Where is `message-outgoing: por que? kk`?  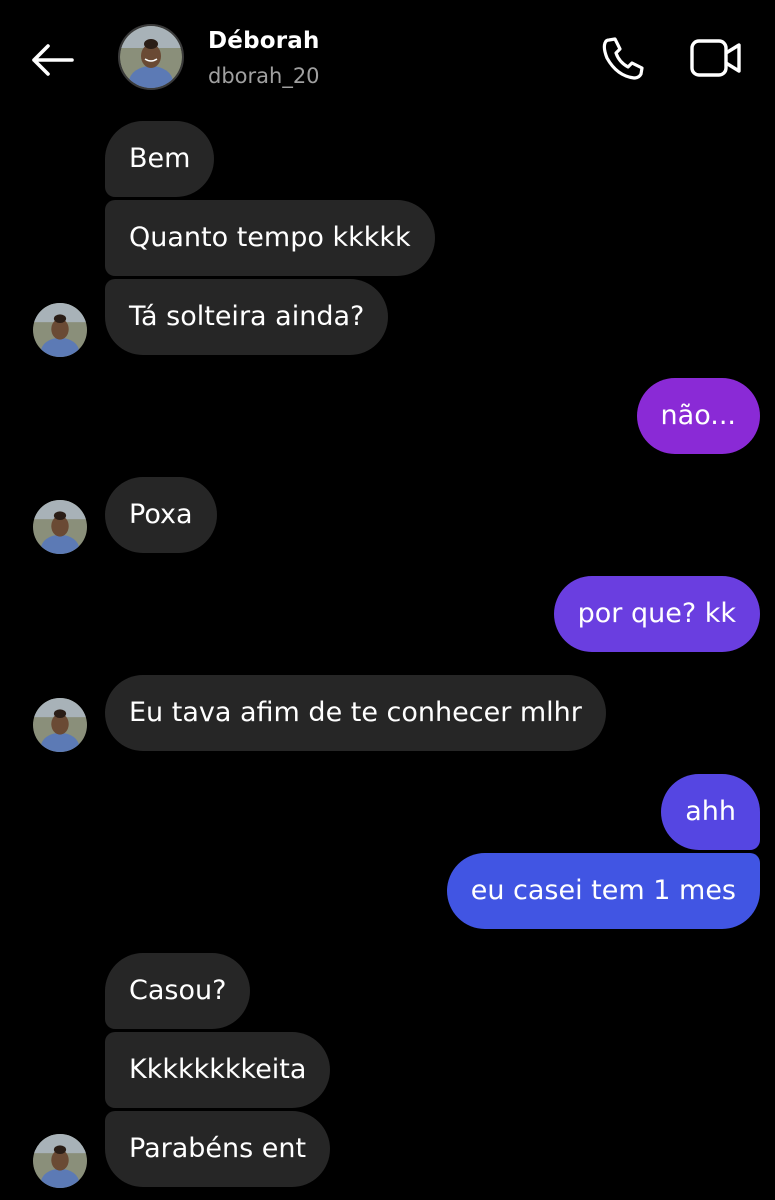
message-outgoing: por que? kk is located at coordinates (656, 614).